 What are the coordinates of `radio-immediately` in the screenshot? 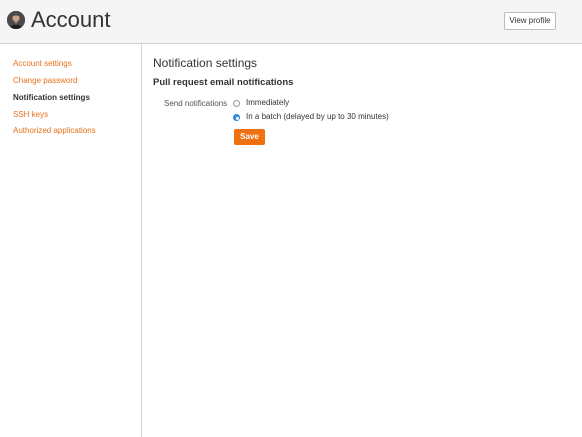 It's located at (236, 103).